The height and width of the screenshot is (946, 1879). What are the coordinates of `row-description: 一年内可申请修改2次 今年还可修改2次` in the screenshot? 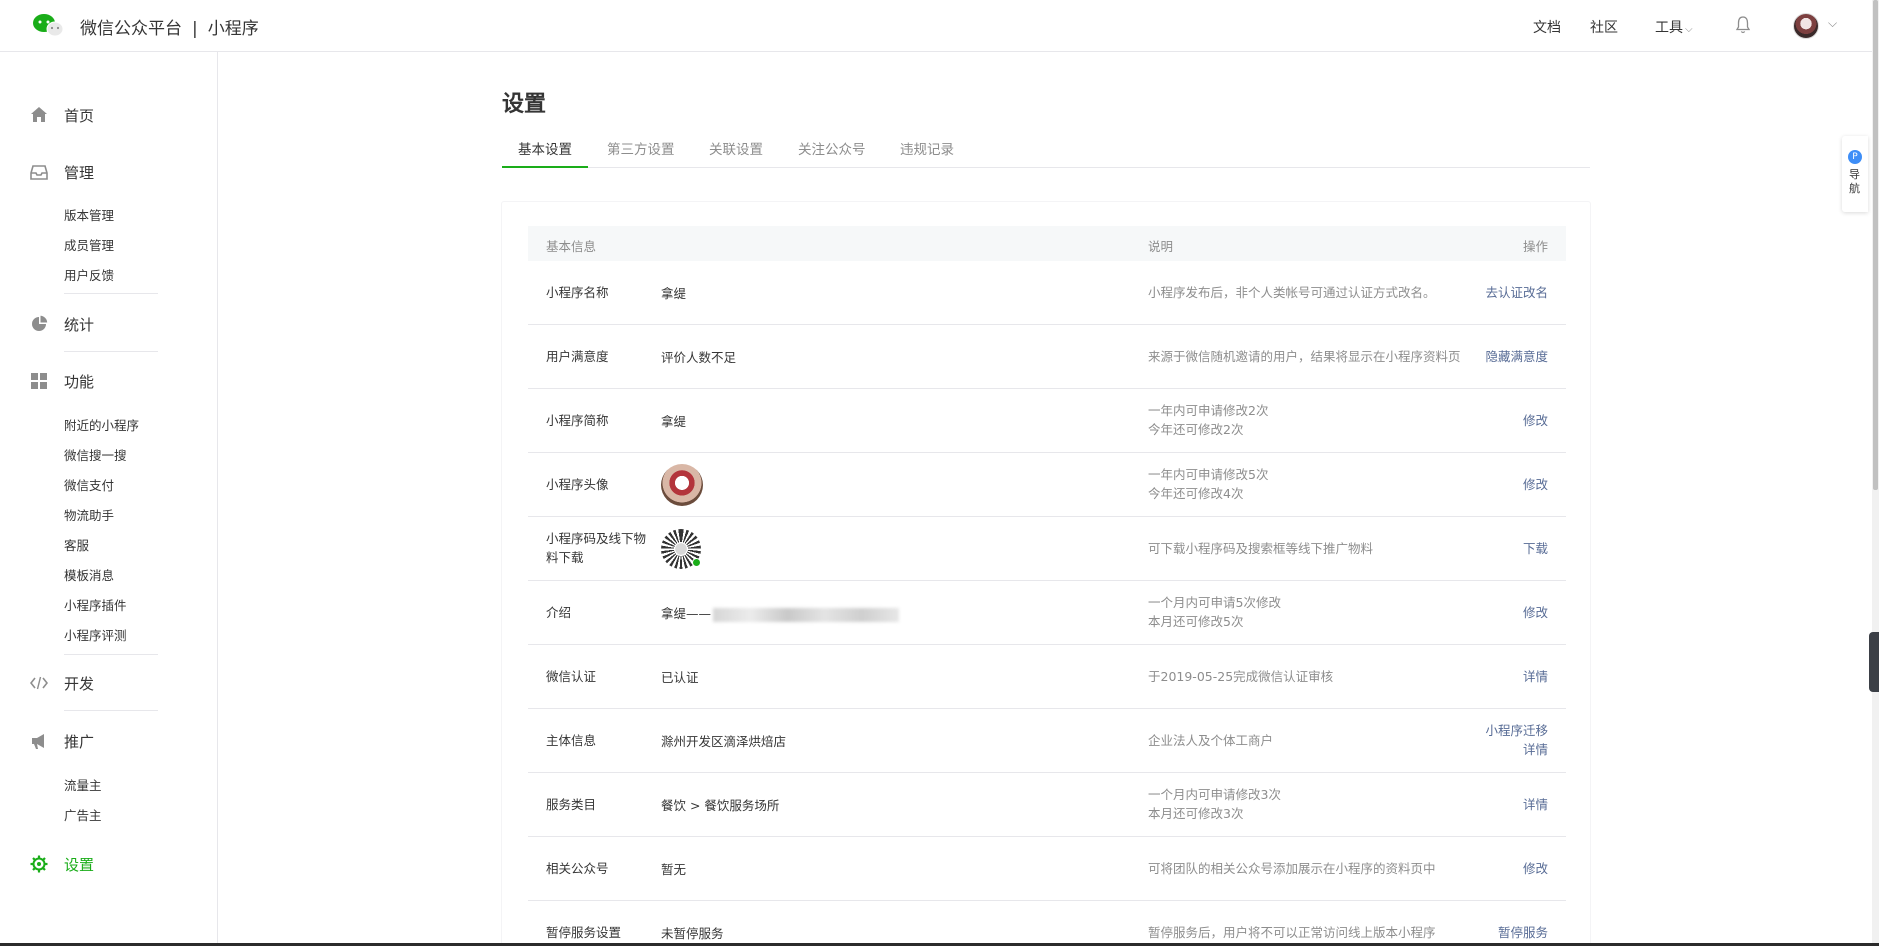 It's located at (1308, 420).